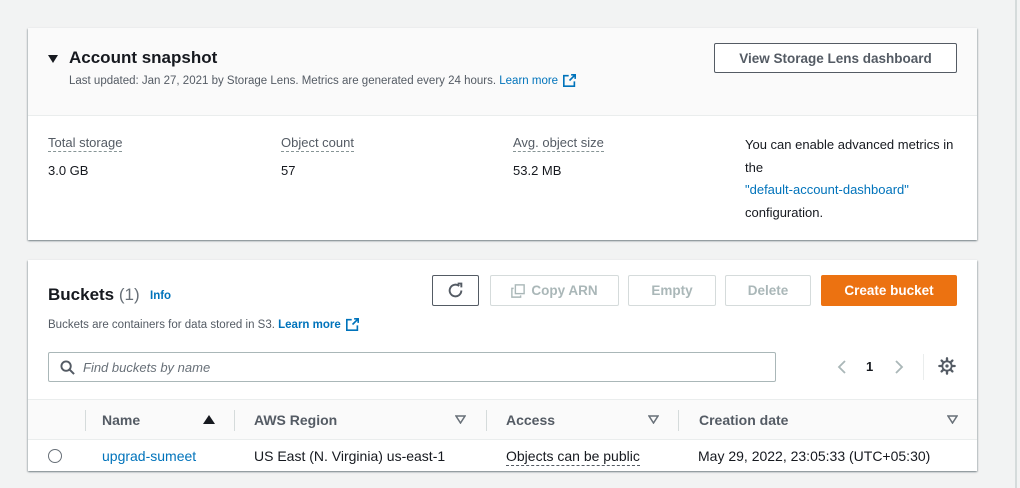 The width and height of the screenshot is (1020, 488). Describe the element at coordinates (67, 367) in the screenshot. I see `search-icon` at that location.